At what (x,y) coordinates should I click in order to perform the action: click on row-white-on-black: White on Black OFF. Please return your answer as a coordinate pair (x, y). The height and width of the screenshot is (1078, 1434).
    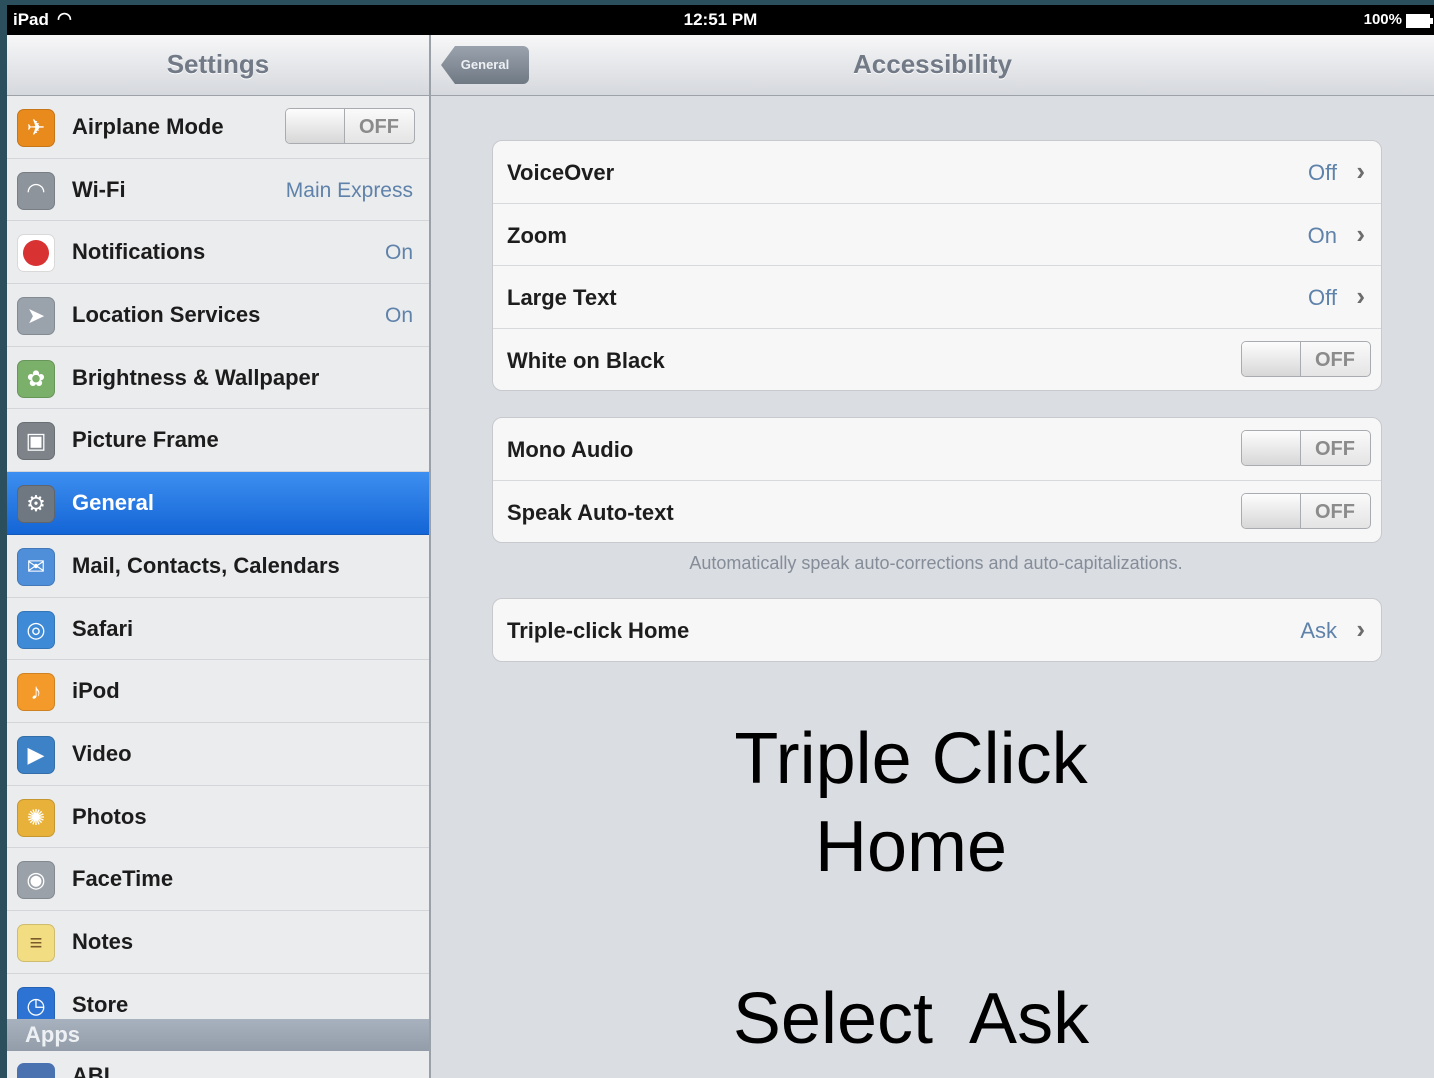
    Looking at the image, I should click on (937, 360).